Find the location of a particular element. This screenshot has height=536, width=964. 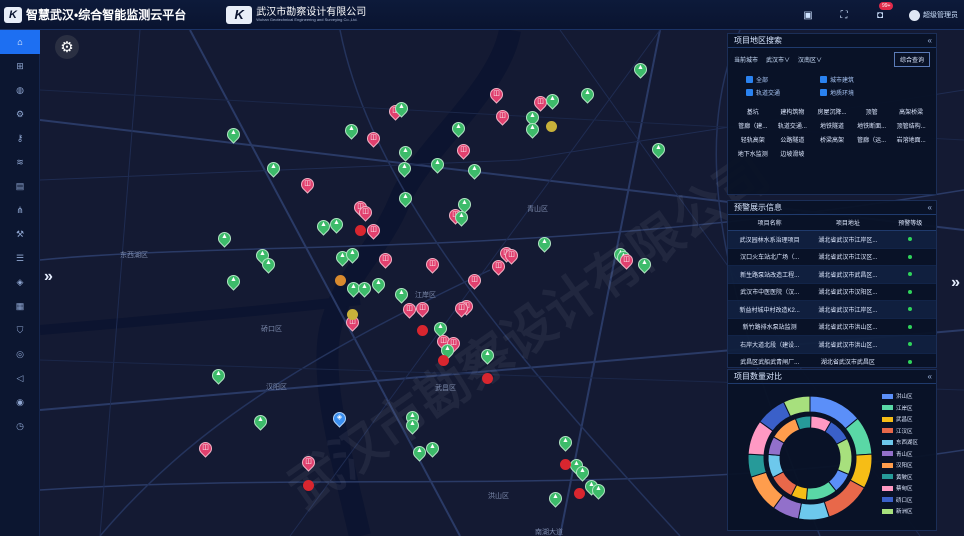

network-icon: ⋔ is located at coordinates (20, 210).